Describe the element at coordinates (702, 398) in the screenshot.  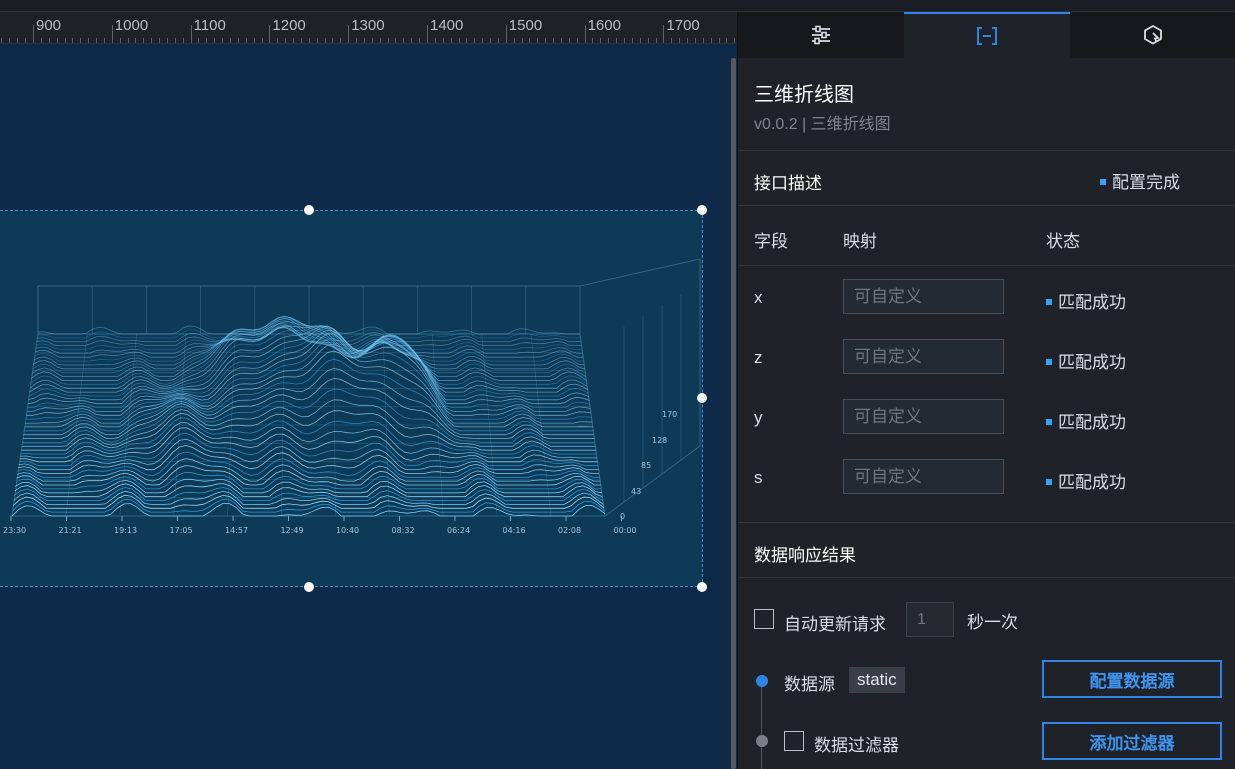
I see `resize-handle-middle-right` at that location.